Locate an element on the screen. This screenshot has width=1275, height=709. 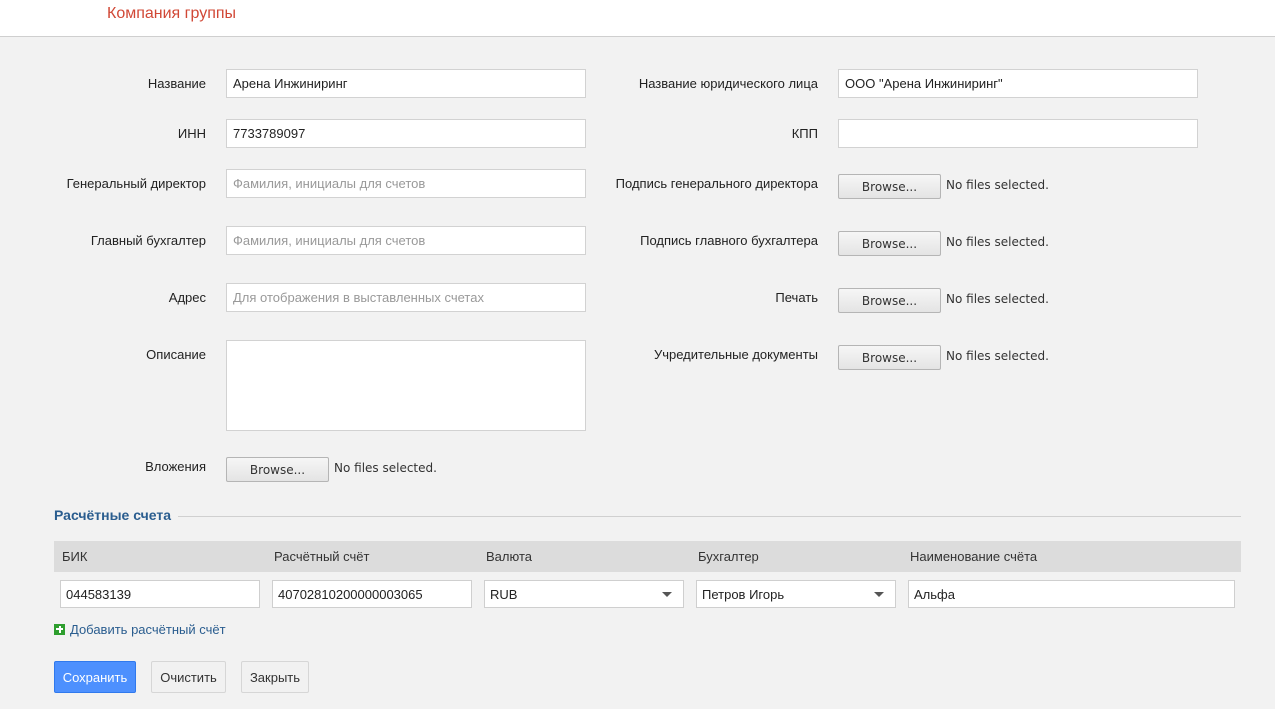
founding-docs-file-status: No files selected. is located at coordinates (997, 356).